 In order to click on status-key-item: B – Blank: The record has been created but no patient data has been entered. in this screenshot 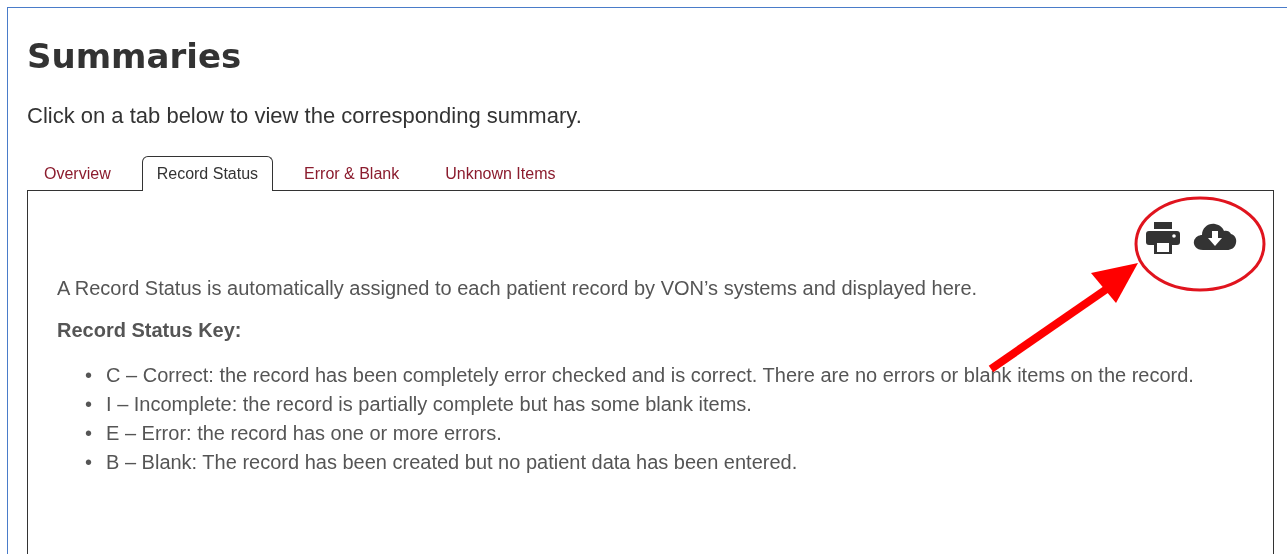, I will do `click(452, 462)`.